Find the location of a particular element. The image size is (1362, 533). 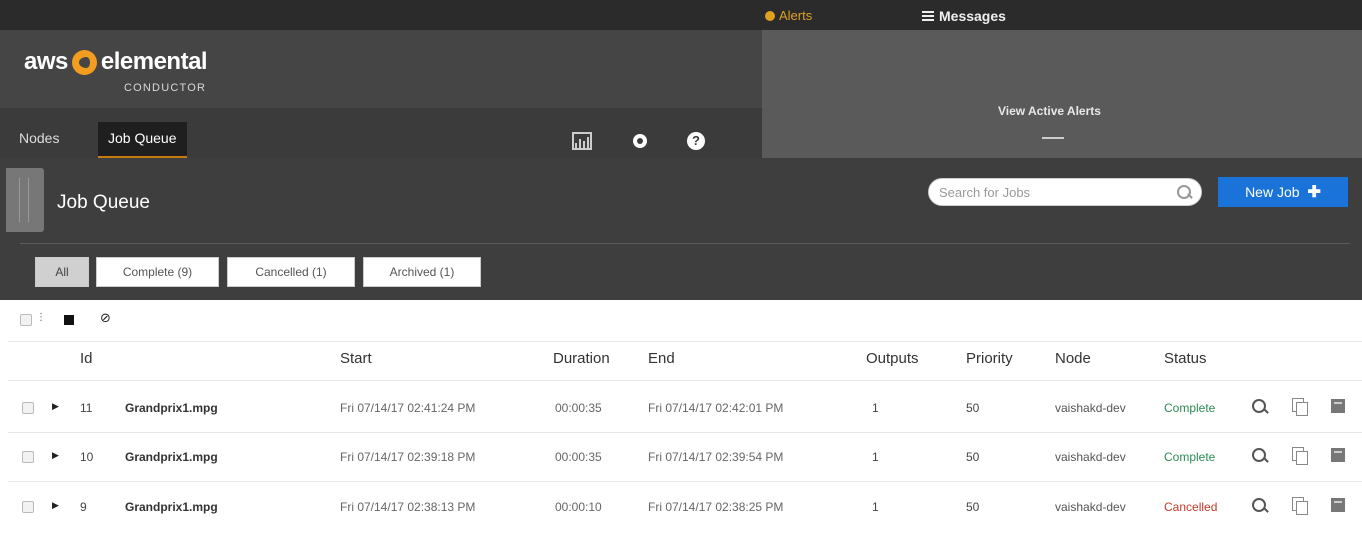

new-job-button: New Job ✚ is located at coordinates (1283, 192).